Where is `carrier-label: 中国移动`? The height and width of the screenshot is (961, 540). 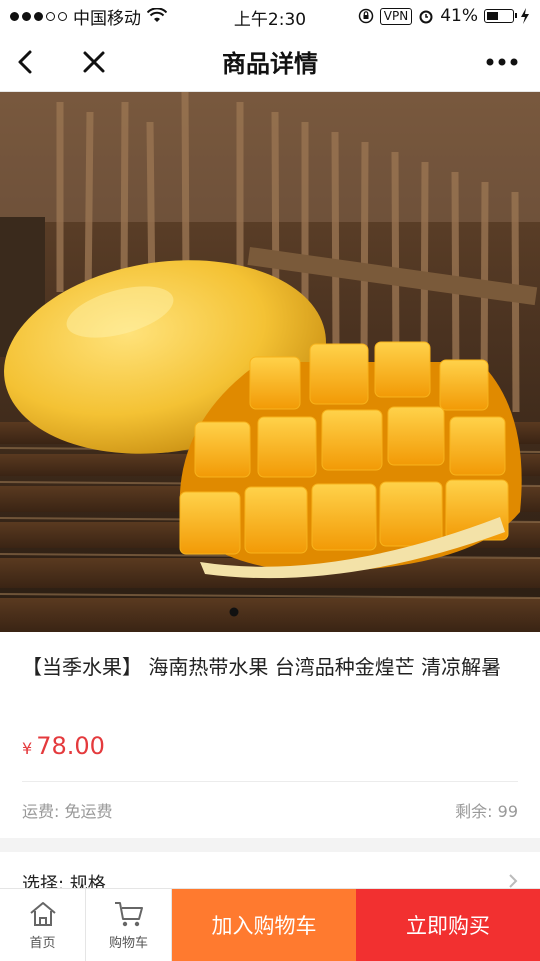 carrier-label: 中国移动 is located at coordinates (107, 18).